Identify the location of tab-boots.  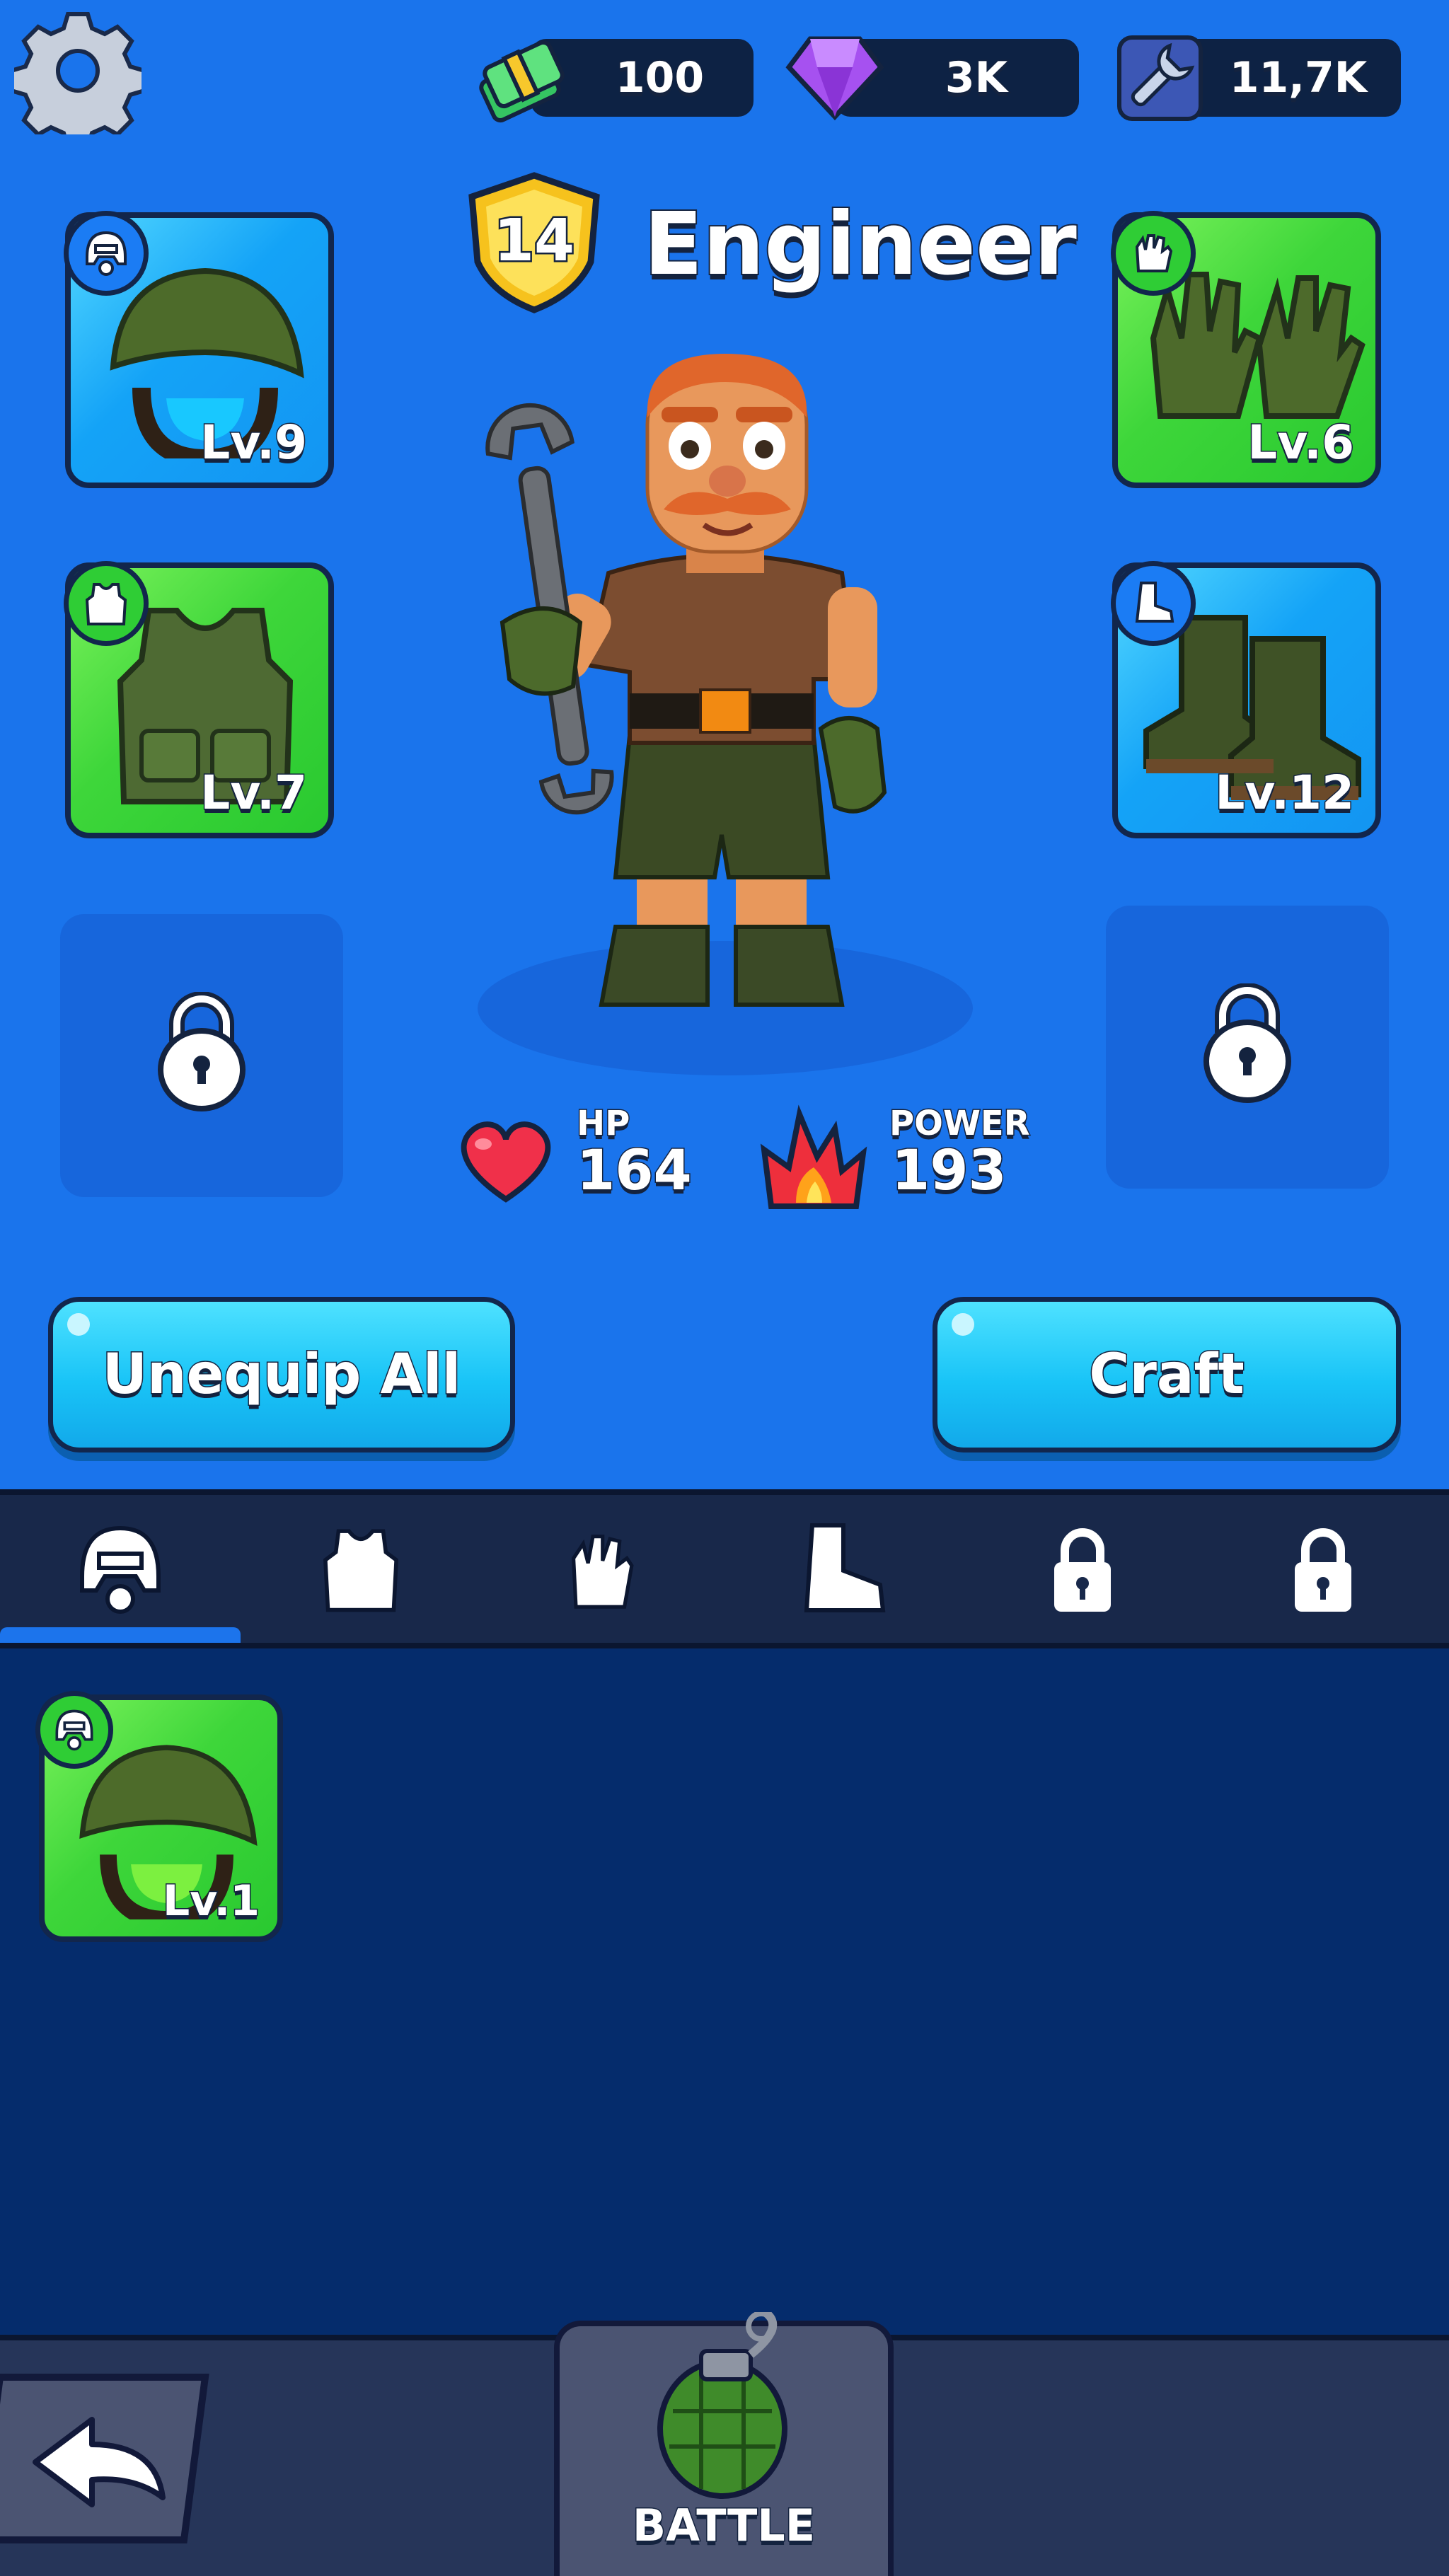
(842, 1569).